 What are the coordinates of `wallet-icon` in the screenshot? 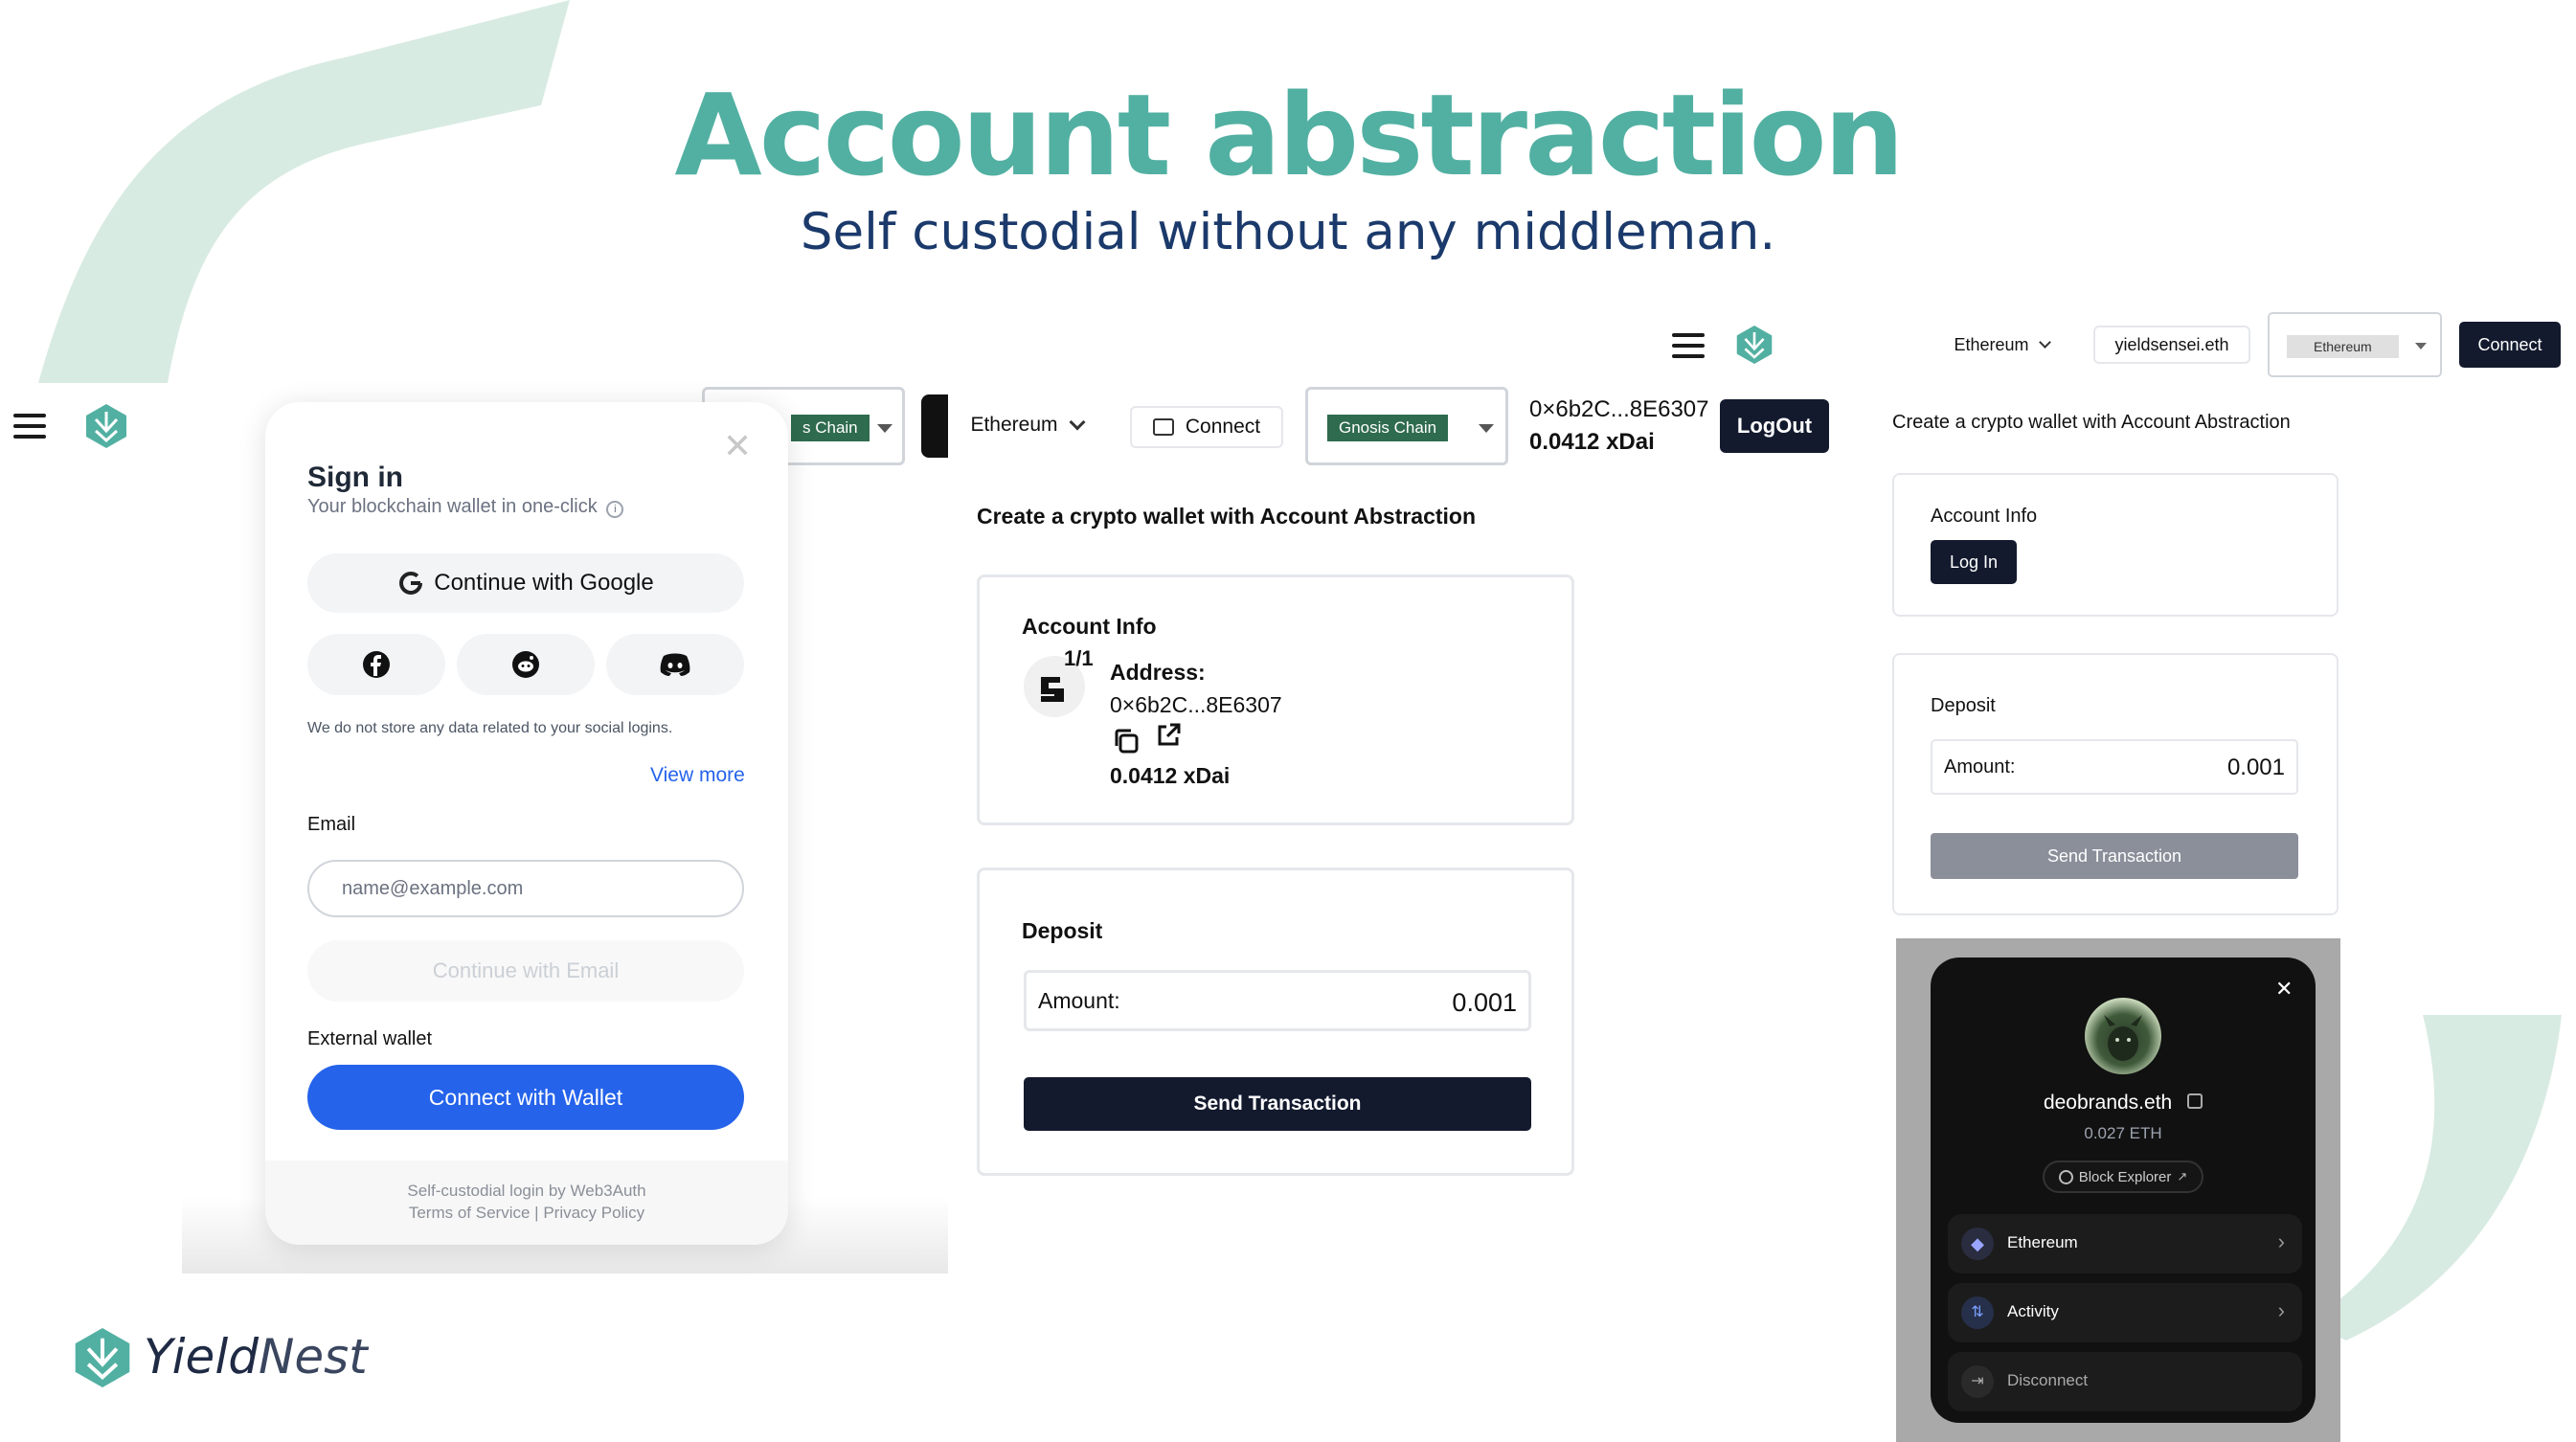 It's located at (1163, 427).